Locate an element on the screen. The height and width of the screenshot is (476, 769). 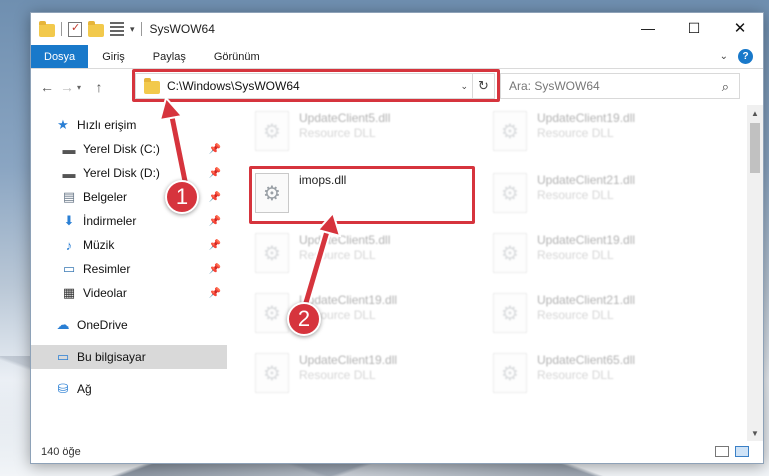
address-highlight-box is located at coordinates (316, 85).